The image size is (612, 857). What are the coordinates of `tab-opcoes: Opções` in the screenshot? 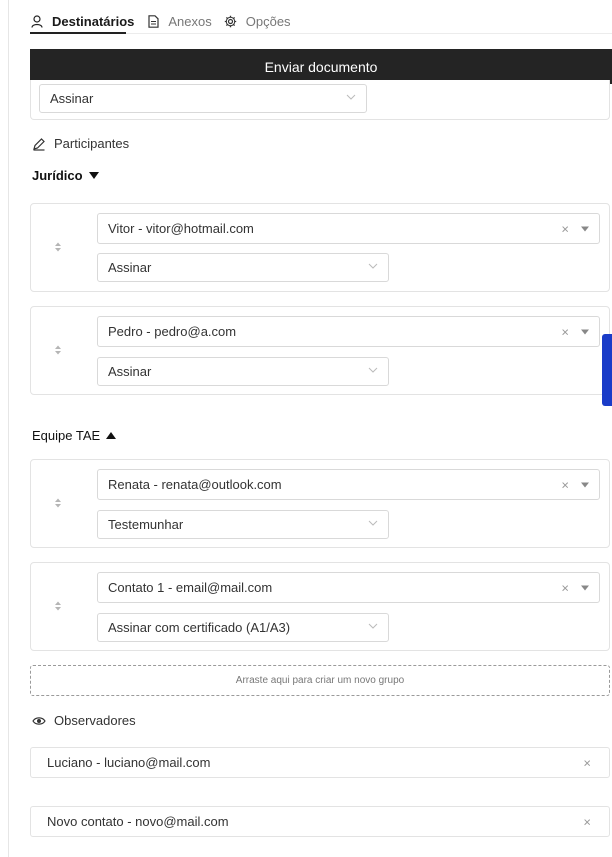 It's located at (257, 21).